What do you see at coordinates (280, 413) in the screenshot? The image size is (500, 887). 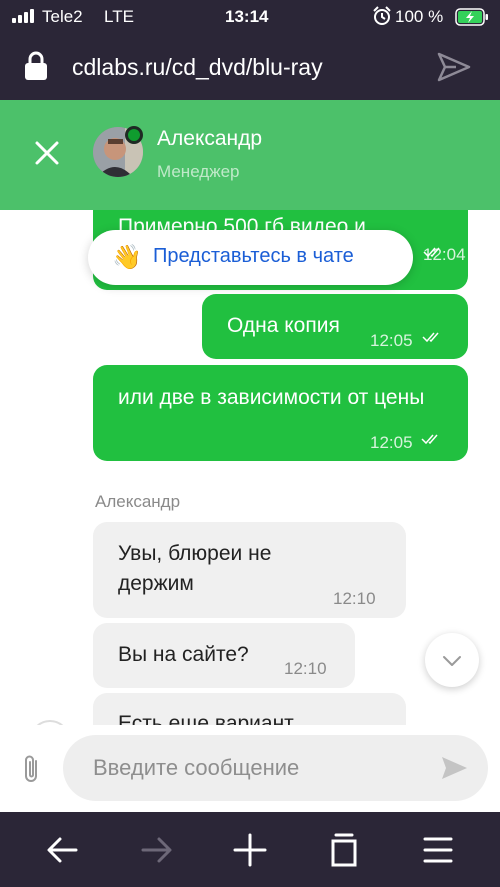 I see `message-bubble: или две в зависимости от цены 12:05` at bounding box center [280, 413].